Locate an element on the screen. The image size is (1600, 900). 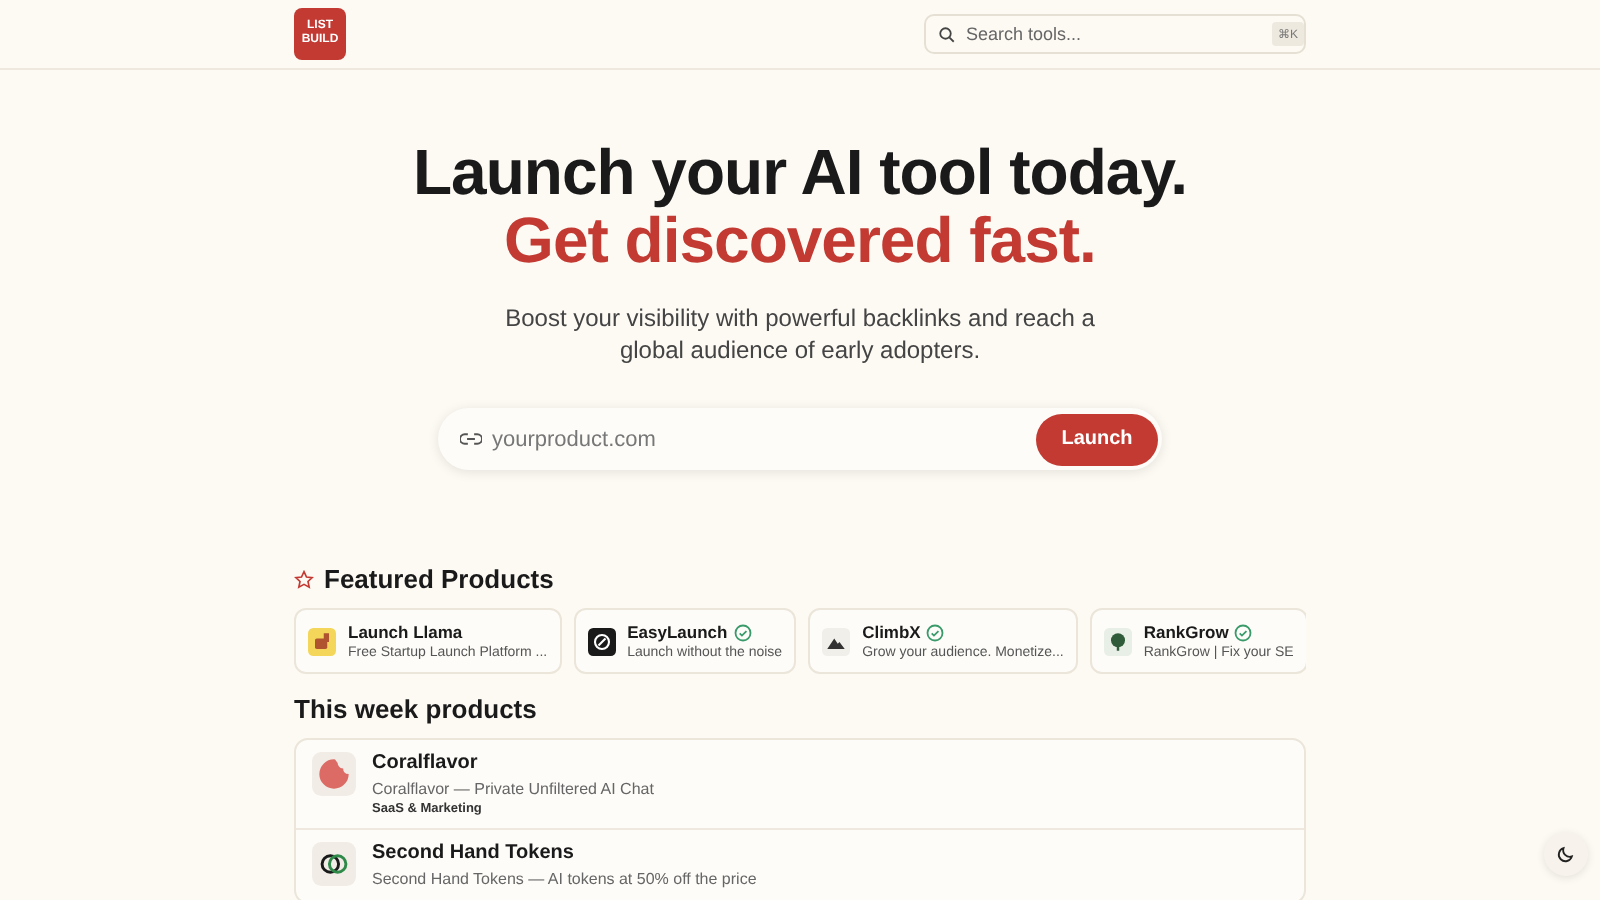
theme-toggle-button is located at coordinates (1566, 854).